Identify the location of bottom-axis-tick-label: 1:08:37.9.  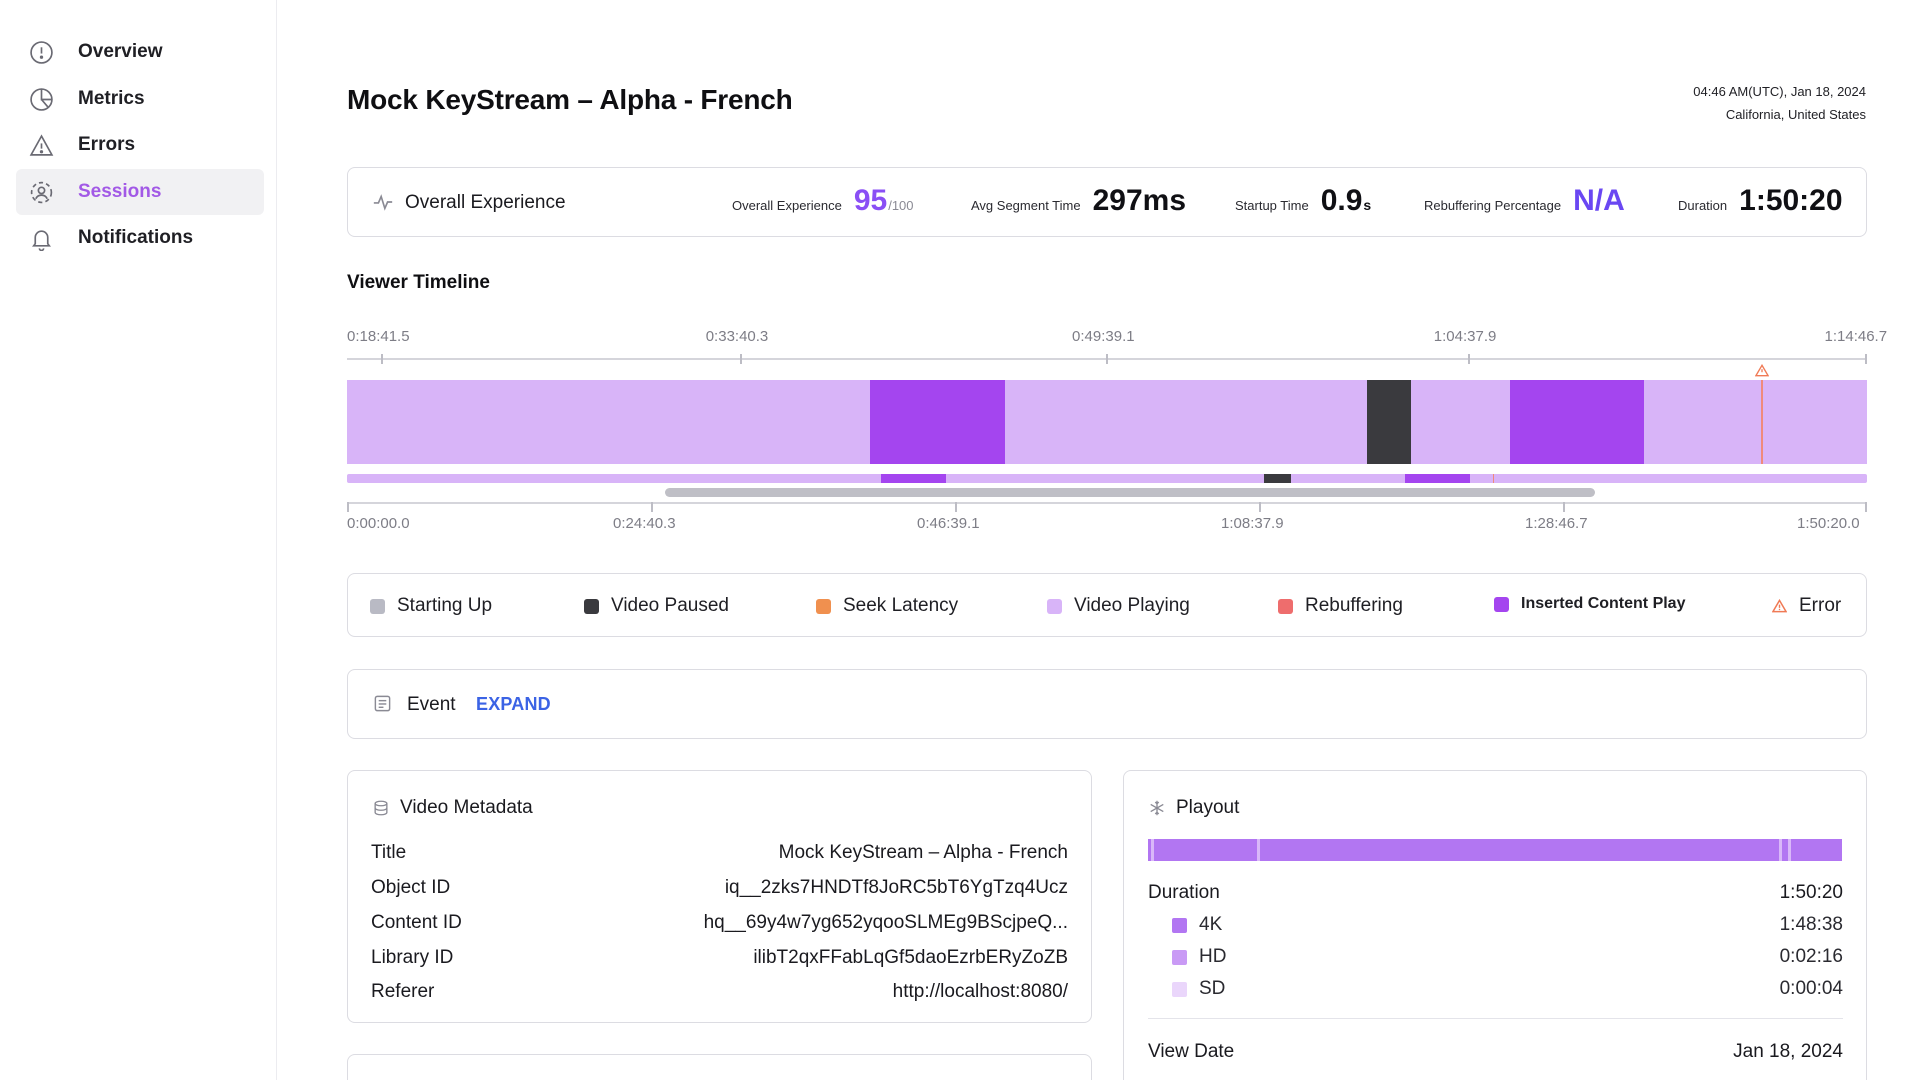
(1252, 523).